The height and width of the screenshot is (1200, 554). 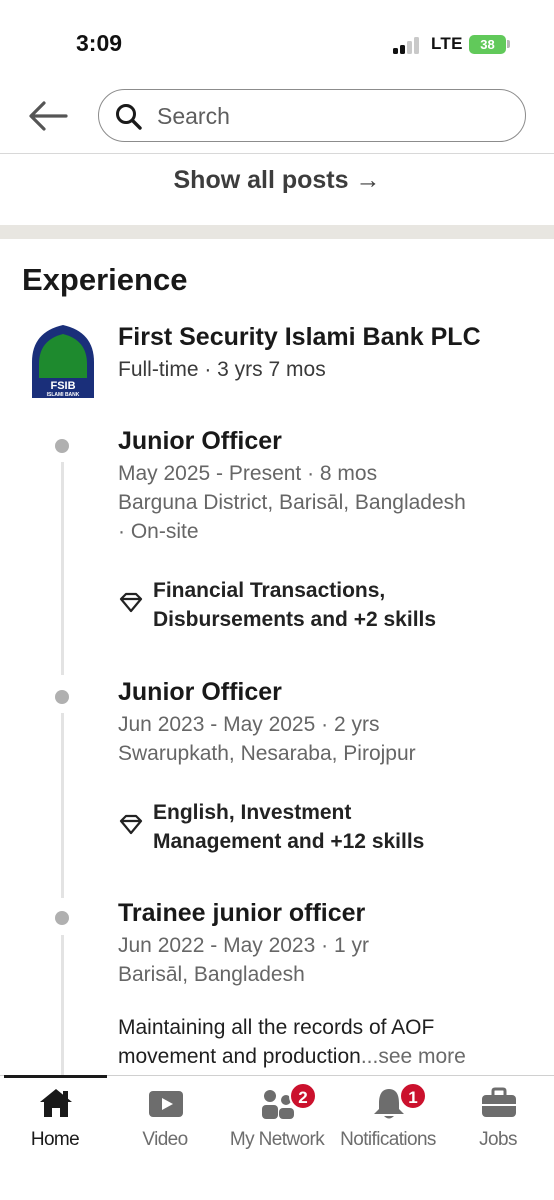 What do you see at coordinates (292, 502) in the screenshot?
I see `role-location: Barguna District, Barisāl, Bangladesh` at bounding box center [292, 502].